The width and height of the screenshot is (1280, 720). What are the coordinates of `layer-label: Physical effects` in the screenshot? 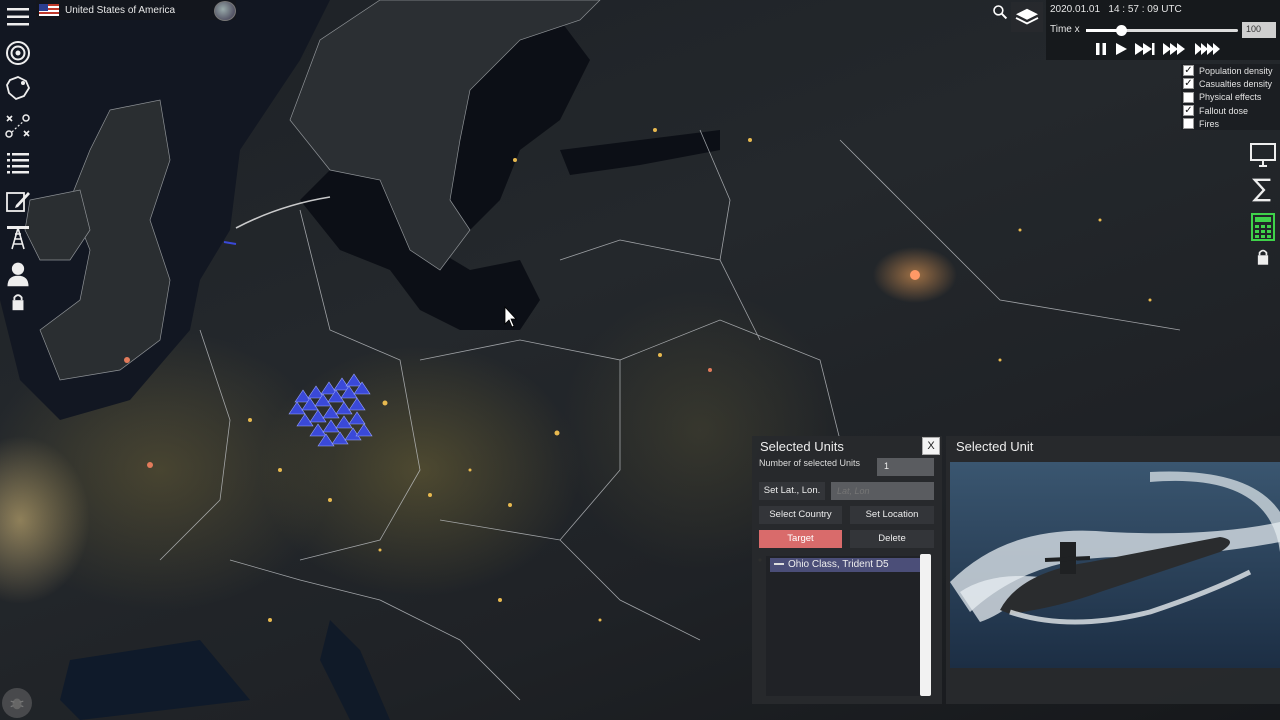 It's located at (1230, 97).